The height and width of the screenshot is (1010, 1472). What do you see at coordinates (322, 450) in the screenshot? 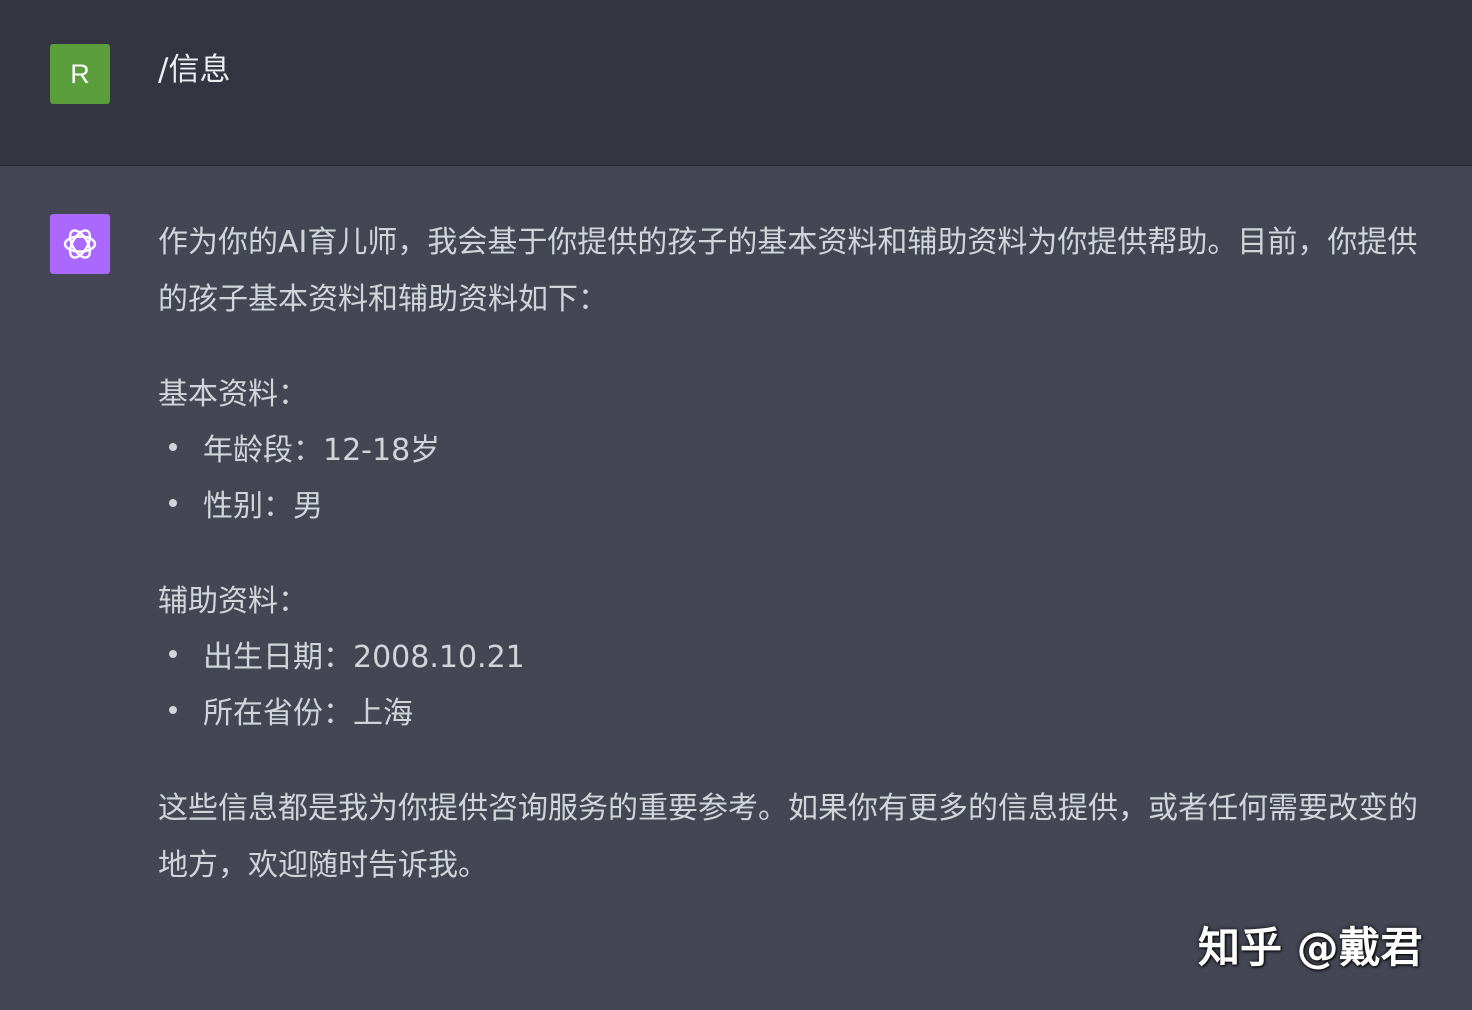
I see `list-item-text: 年龄段：12-18岁` at bounding box center [322, 450].